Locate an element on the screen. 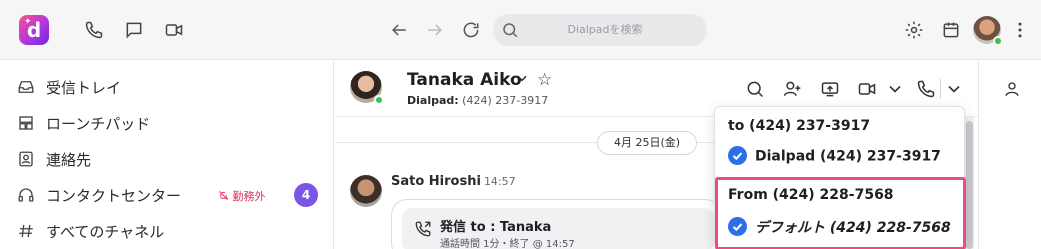  message-time: 14:57 is located at coordinates (499, 181).